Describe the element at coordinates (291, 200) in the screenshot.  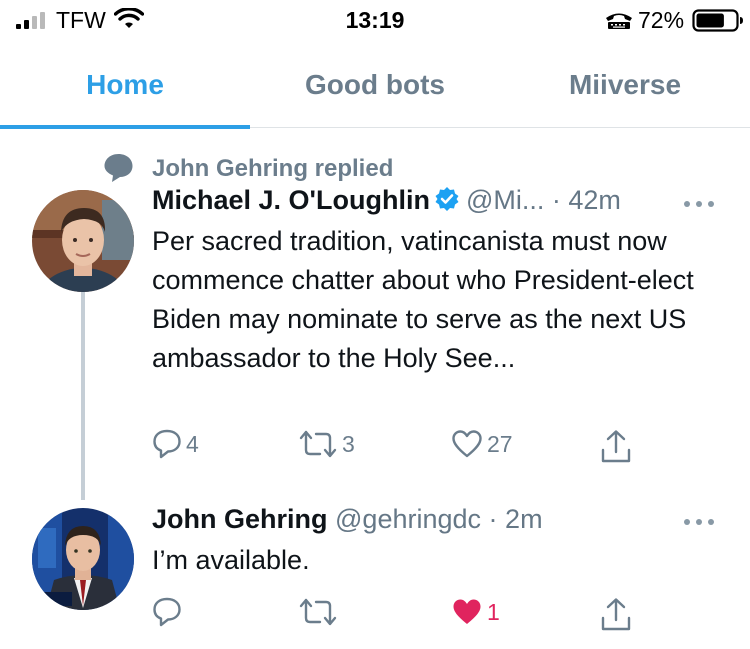
I see `author-name: Michael J. O'Loughlin` at that location.